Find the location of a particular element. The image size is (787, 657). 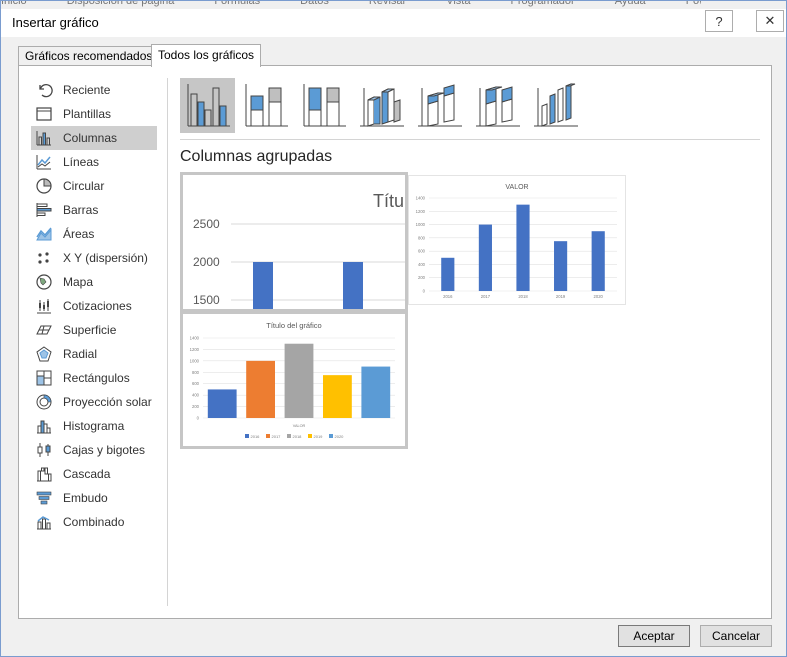

preview-zoomed: Títu 2500 2000 1500 is located at coordinates (294, 242).